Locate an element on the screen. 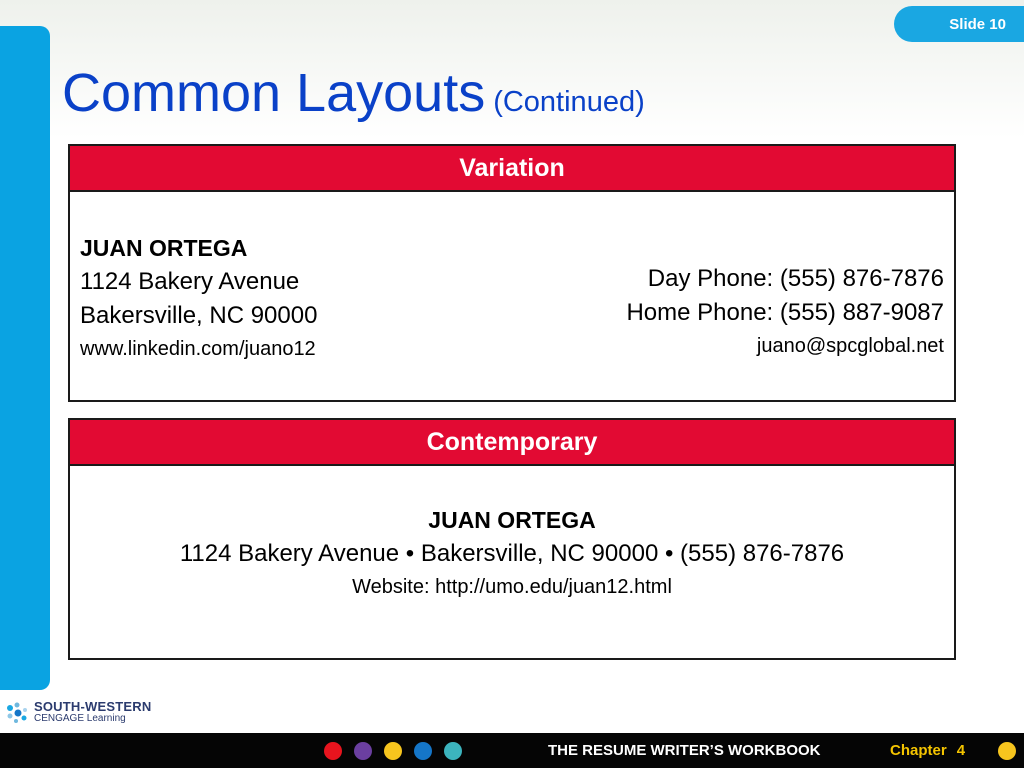 This screenshot has width=1024, height=768. left-accent-bar is located at coordinates (25, 358).